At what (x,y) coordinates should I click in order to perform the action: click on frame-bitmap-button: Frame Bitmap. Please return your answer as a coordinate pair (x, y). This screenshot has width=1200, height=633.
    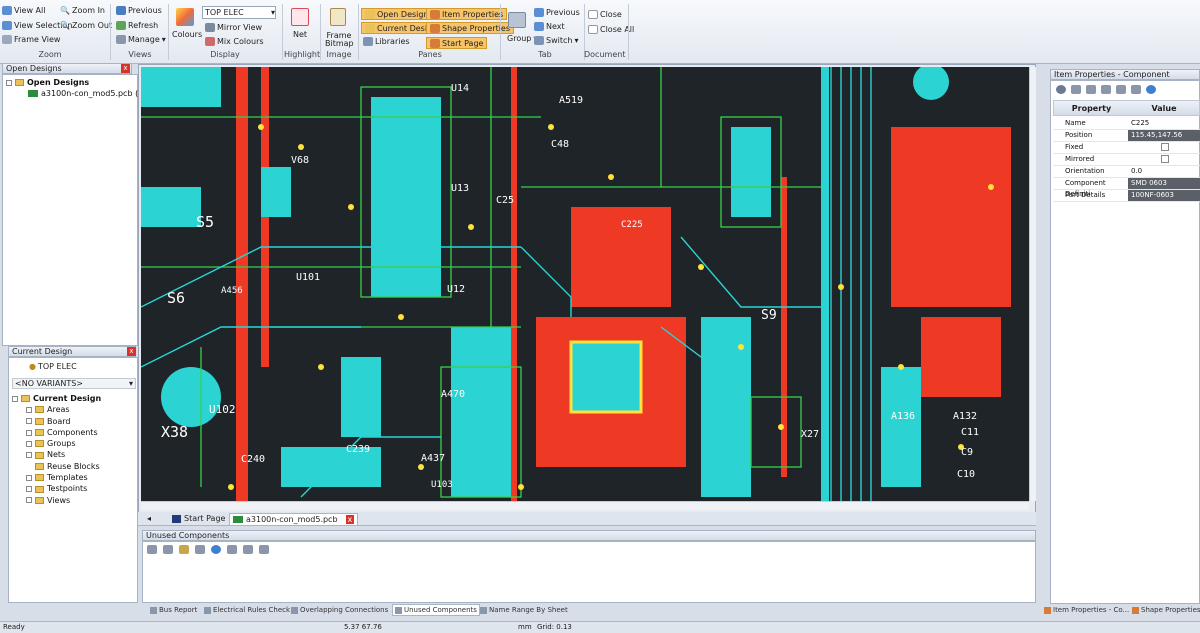
    Looking at the image, I should click on (339, 40).